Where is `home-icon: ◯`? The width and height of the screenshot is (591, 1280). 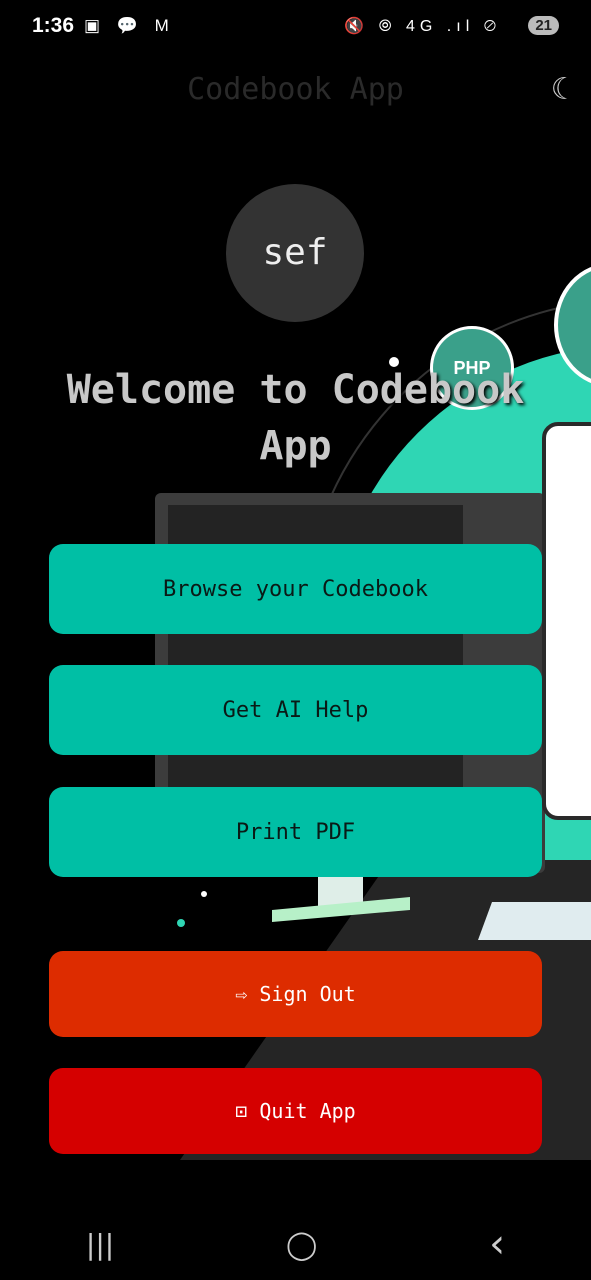
home-icon: ◯ is located at coordinates (301, 1244).